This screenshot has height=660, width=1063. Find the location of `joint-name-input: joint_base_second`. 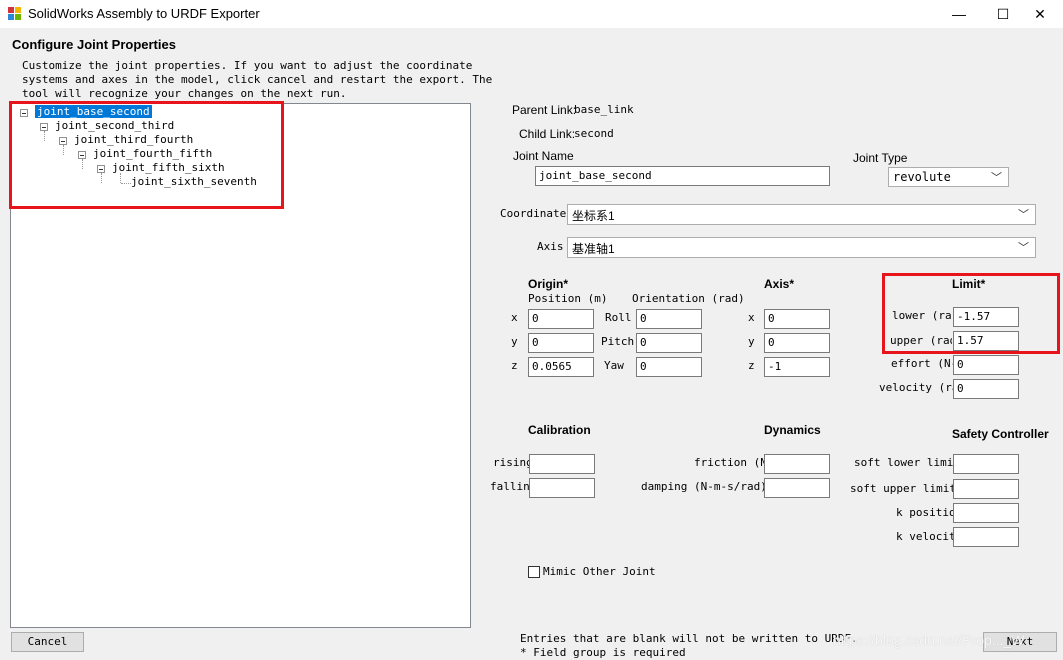

joint-name-input: joint_base_second is located at coordinates (682, 176).